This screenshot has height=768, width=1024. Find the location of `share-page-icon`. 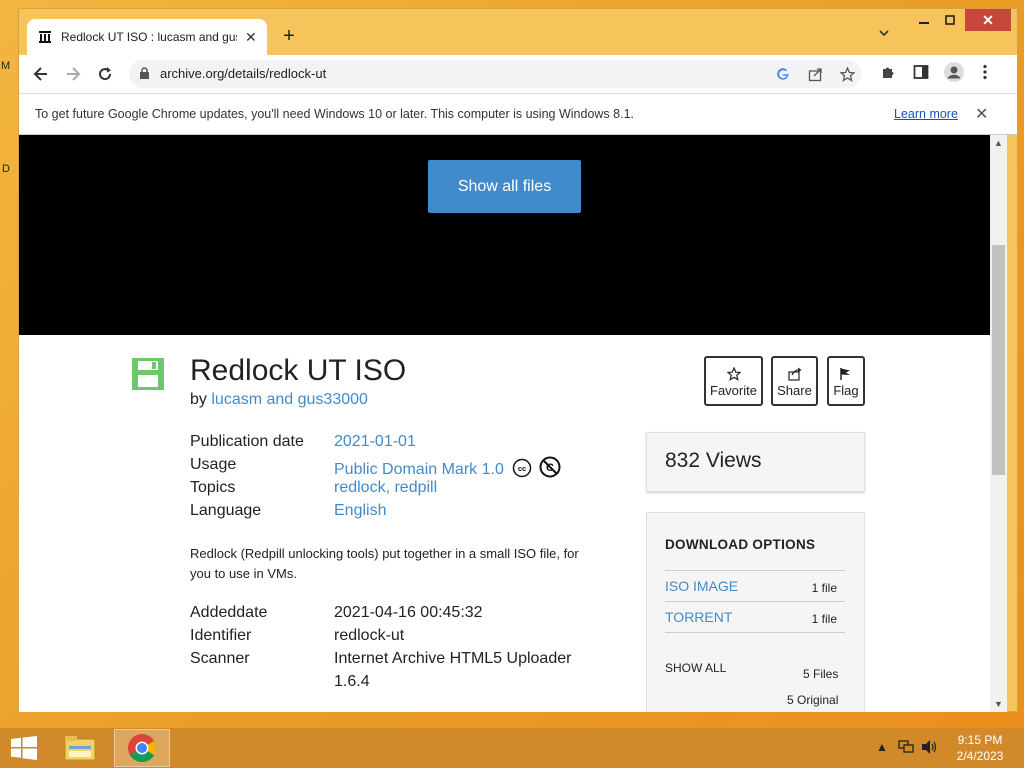

share-page-icon is located at coordinates (815, 74).